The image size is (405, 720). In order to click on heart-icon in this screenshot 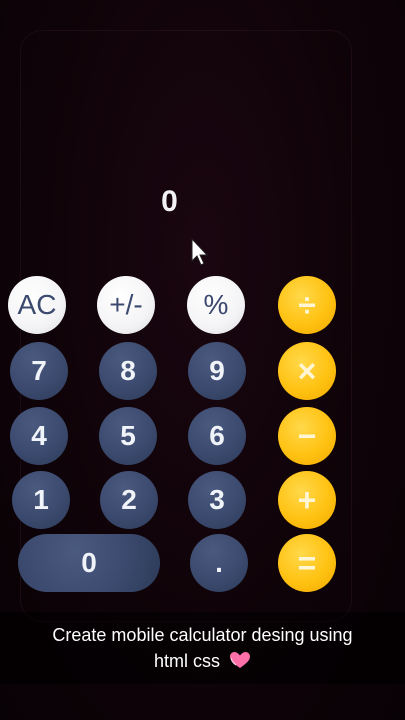, I will do `click(240, 660)`.